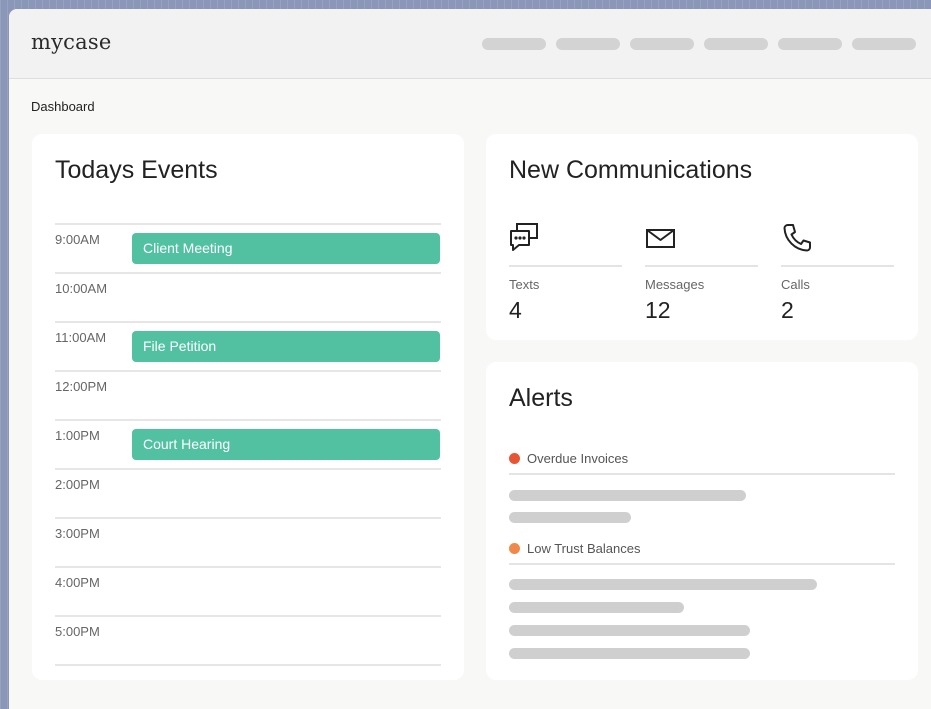 This screenshot has height=709, width=931. I want to click on breadcrumb: Dashboard, so click(63, 106).